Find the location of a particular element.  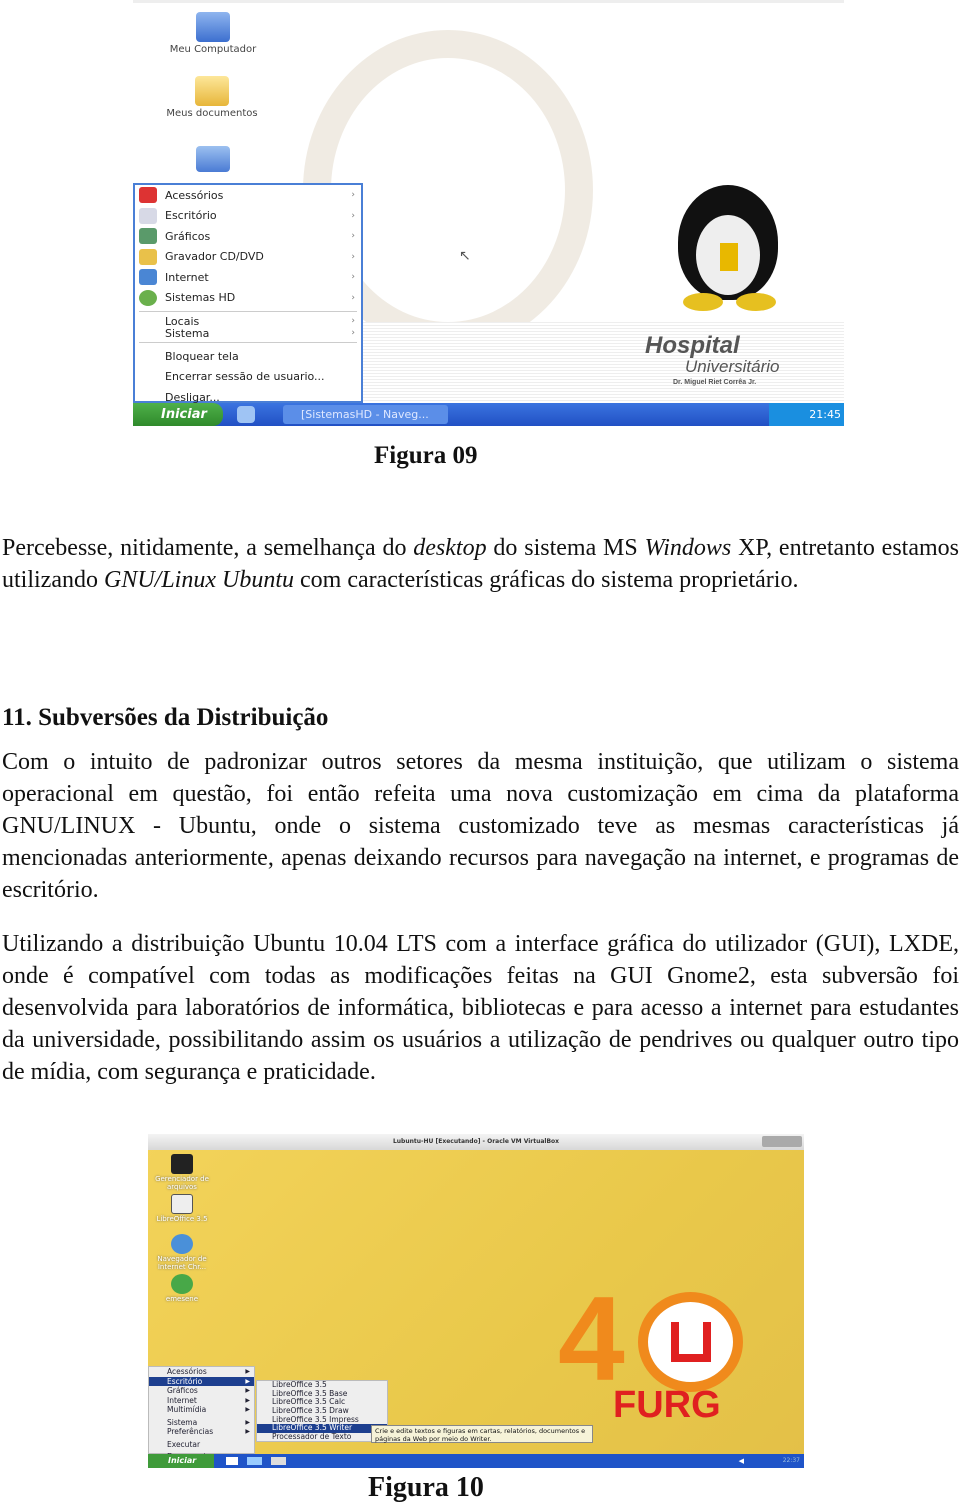

taskbar: Iniciar ◀ 22:37 is located at coordinates (476, 1461).